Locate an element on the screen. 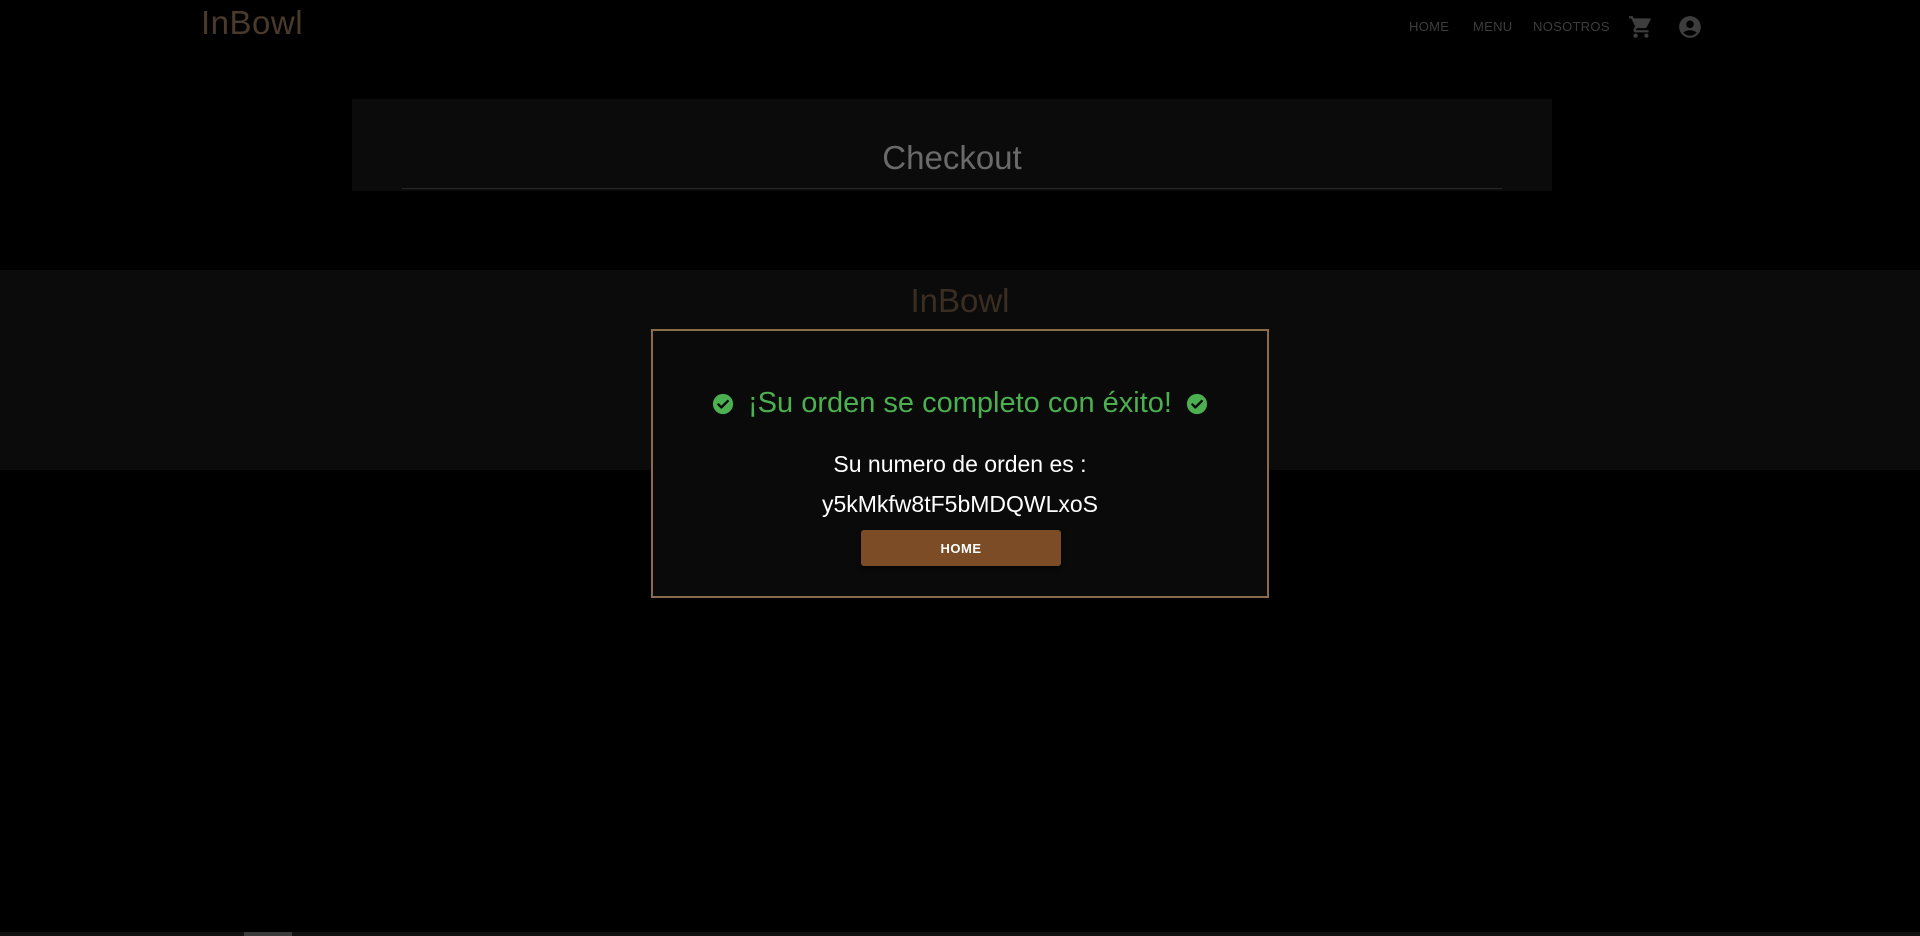 The image size is (1920, 936). scrollbar-thumb is located at coordinates (268, 934).